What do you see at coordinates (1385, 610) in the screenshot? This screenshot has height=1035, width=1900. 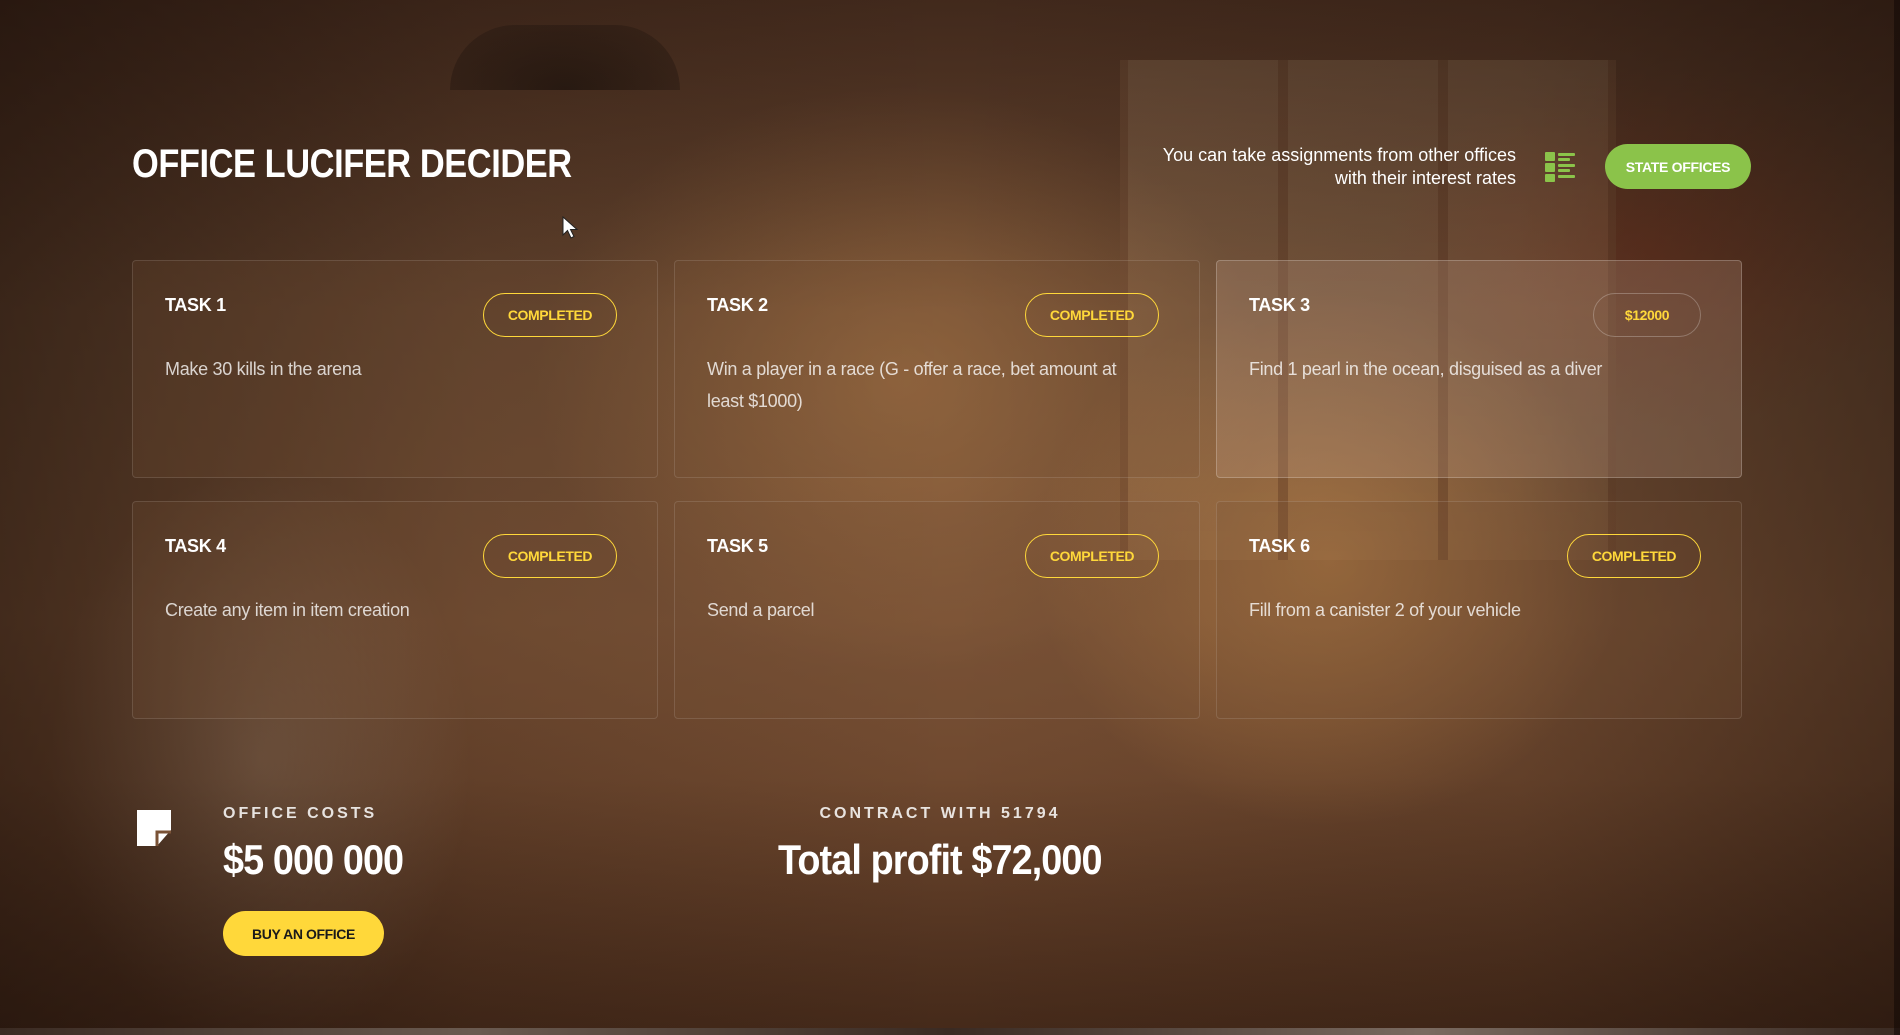 I see `task-description: Fill from a canister 2 of your vehicle` at bounding box center [1385, 610].